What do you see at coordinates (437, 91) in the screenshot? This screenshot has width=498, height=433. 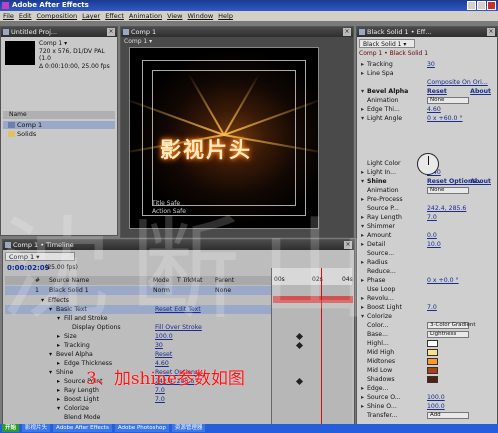 I see `effect-param-value: Reset` at bounding box center [437, 91].